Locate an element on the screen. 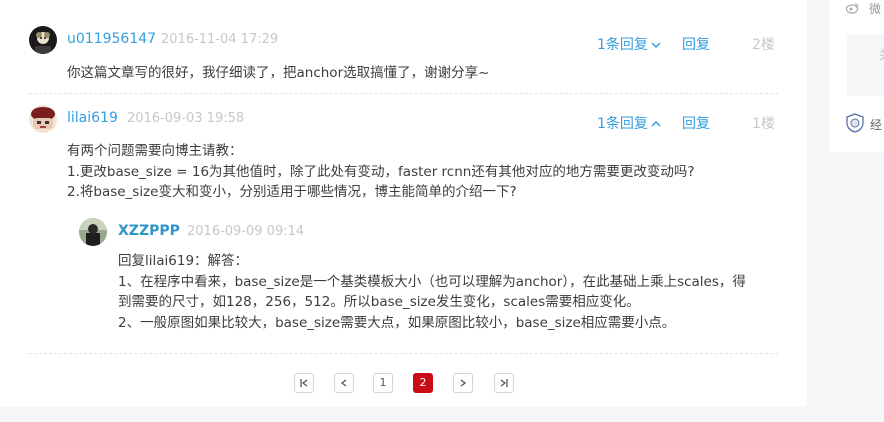 The image size is (884, 422). prev-page-button is located at coordinates (344, 383).